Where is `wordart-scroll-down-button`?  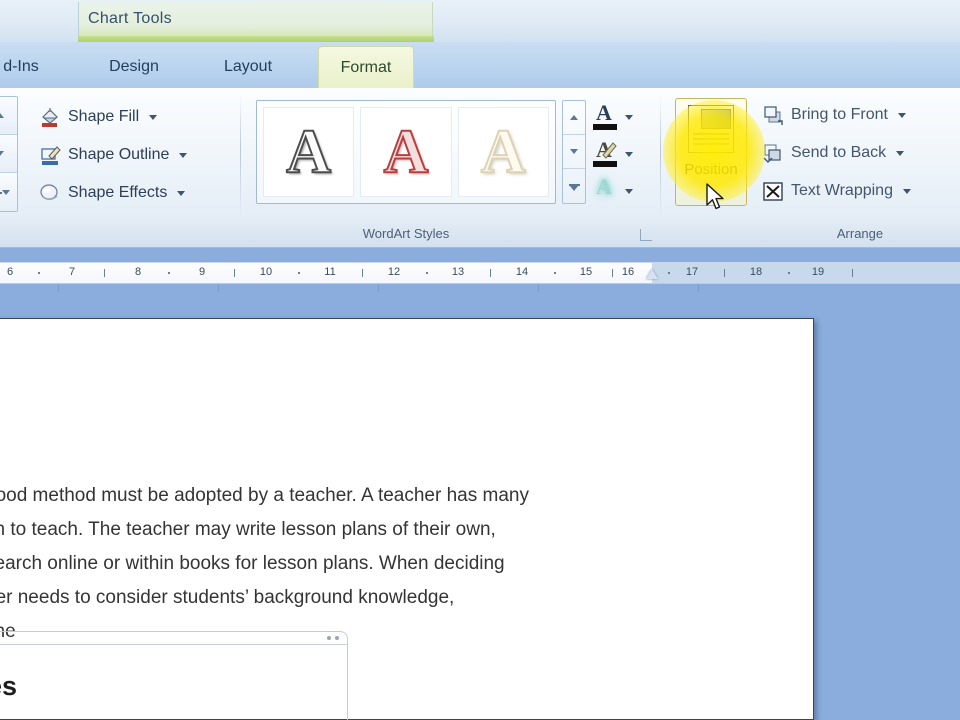 wordart-scroll-down-button is located at coordinates (574, 152).